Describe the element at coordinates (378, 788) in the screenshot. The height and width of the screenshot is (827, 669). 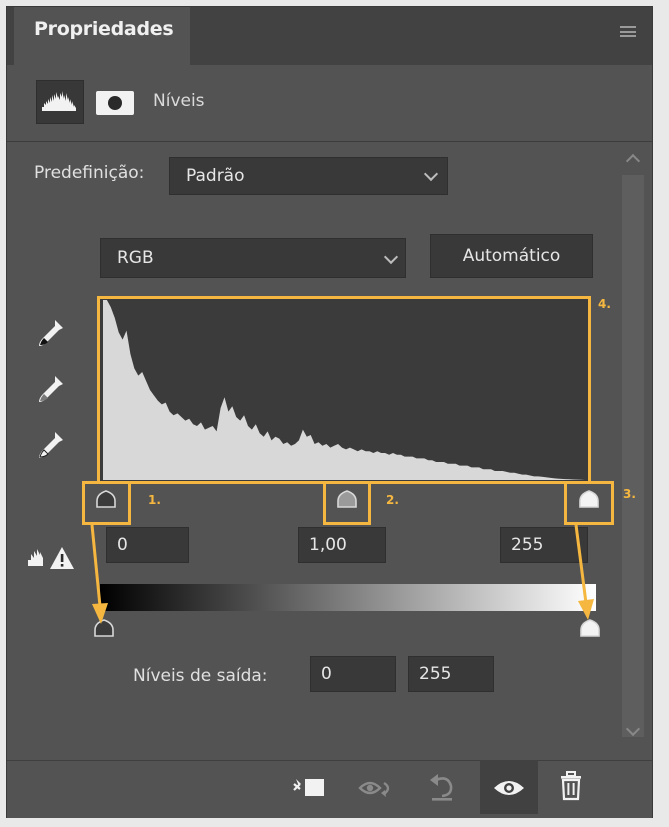
I see `view-previous-state-icon` at that location.